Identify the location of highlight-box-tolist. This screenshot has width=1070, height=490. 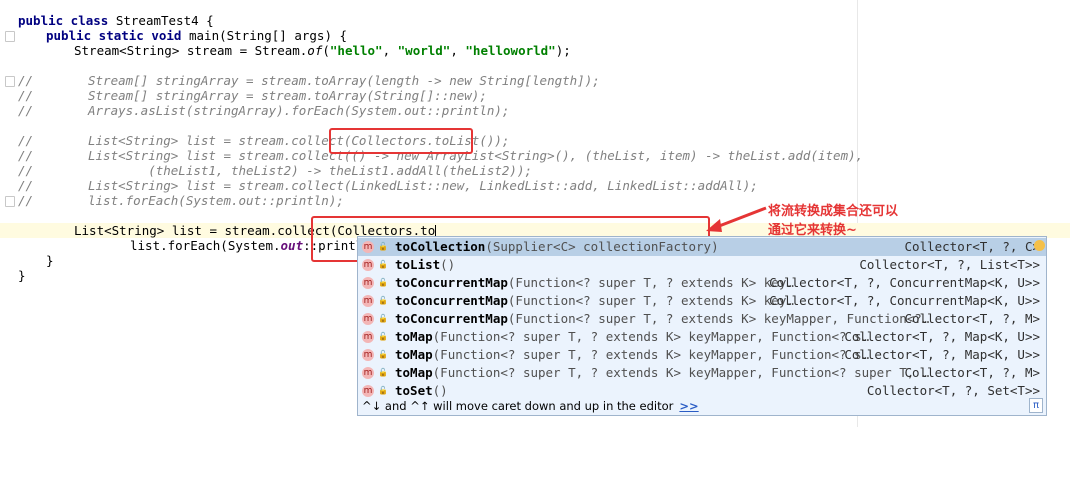
(401, 141).